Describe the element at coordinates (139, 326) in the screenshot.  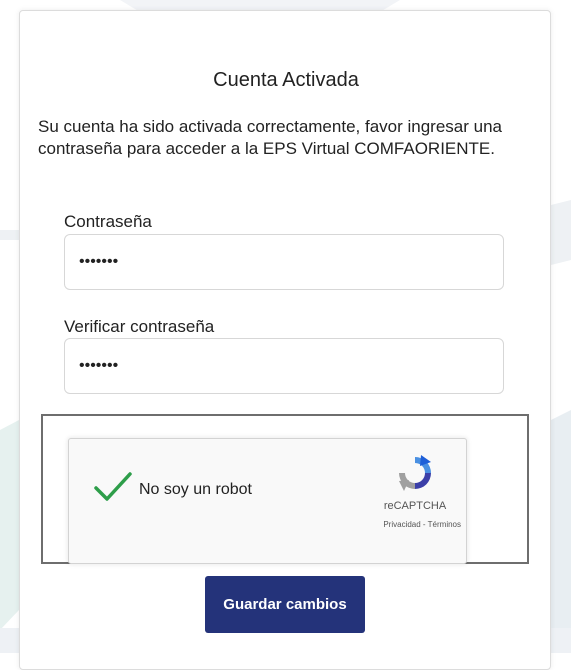
I see `verify-password-label: Verificar contraseña` at that location.